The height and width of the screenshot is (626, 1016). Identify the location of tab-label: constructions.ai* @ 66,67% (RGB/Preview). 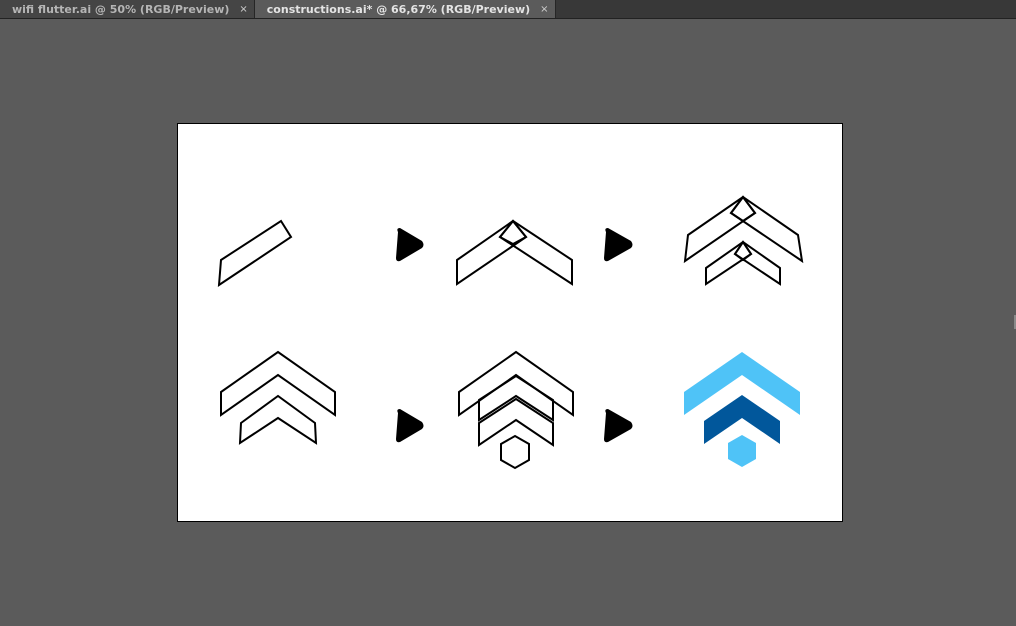
(398, 9).